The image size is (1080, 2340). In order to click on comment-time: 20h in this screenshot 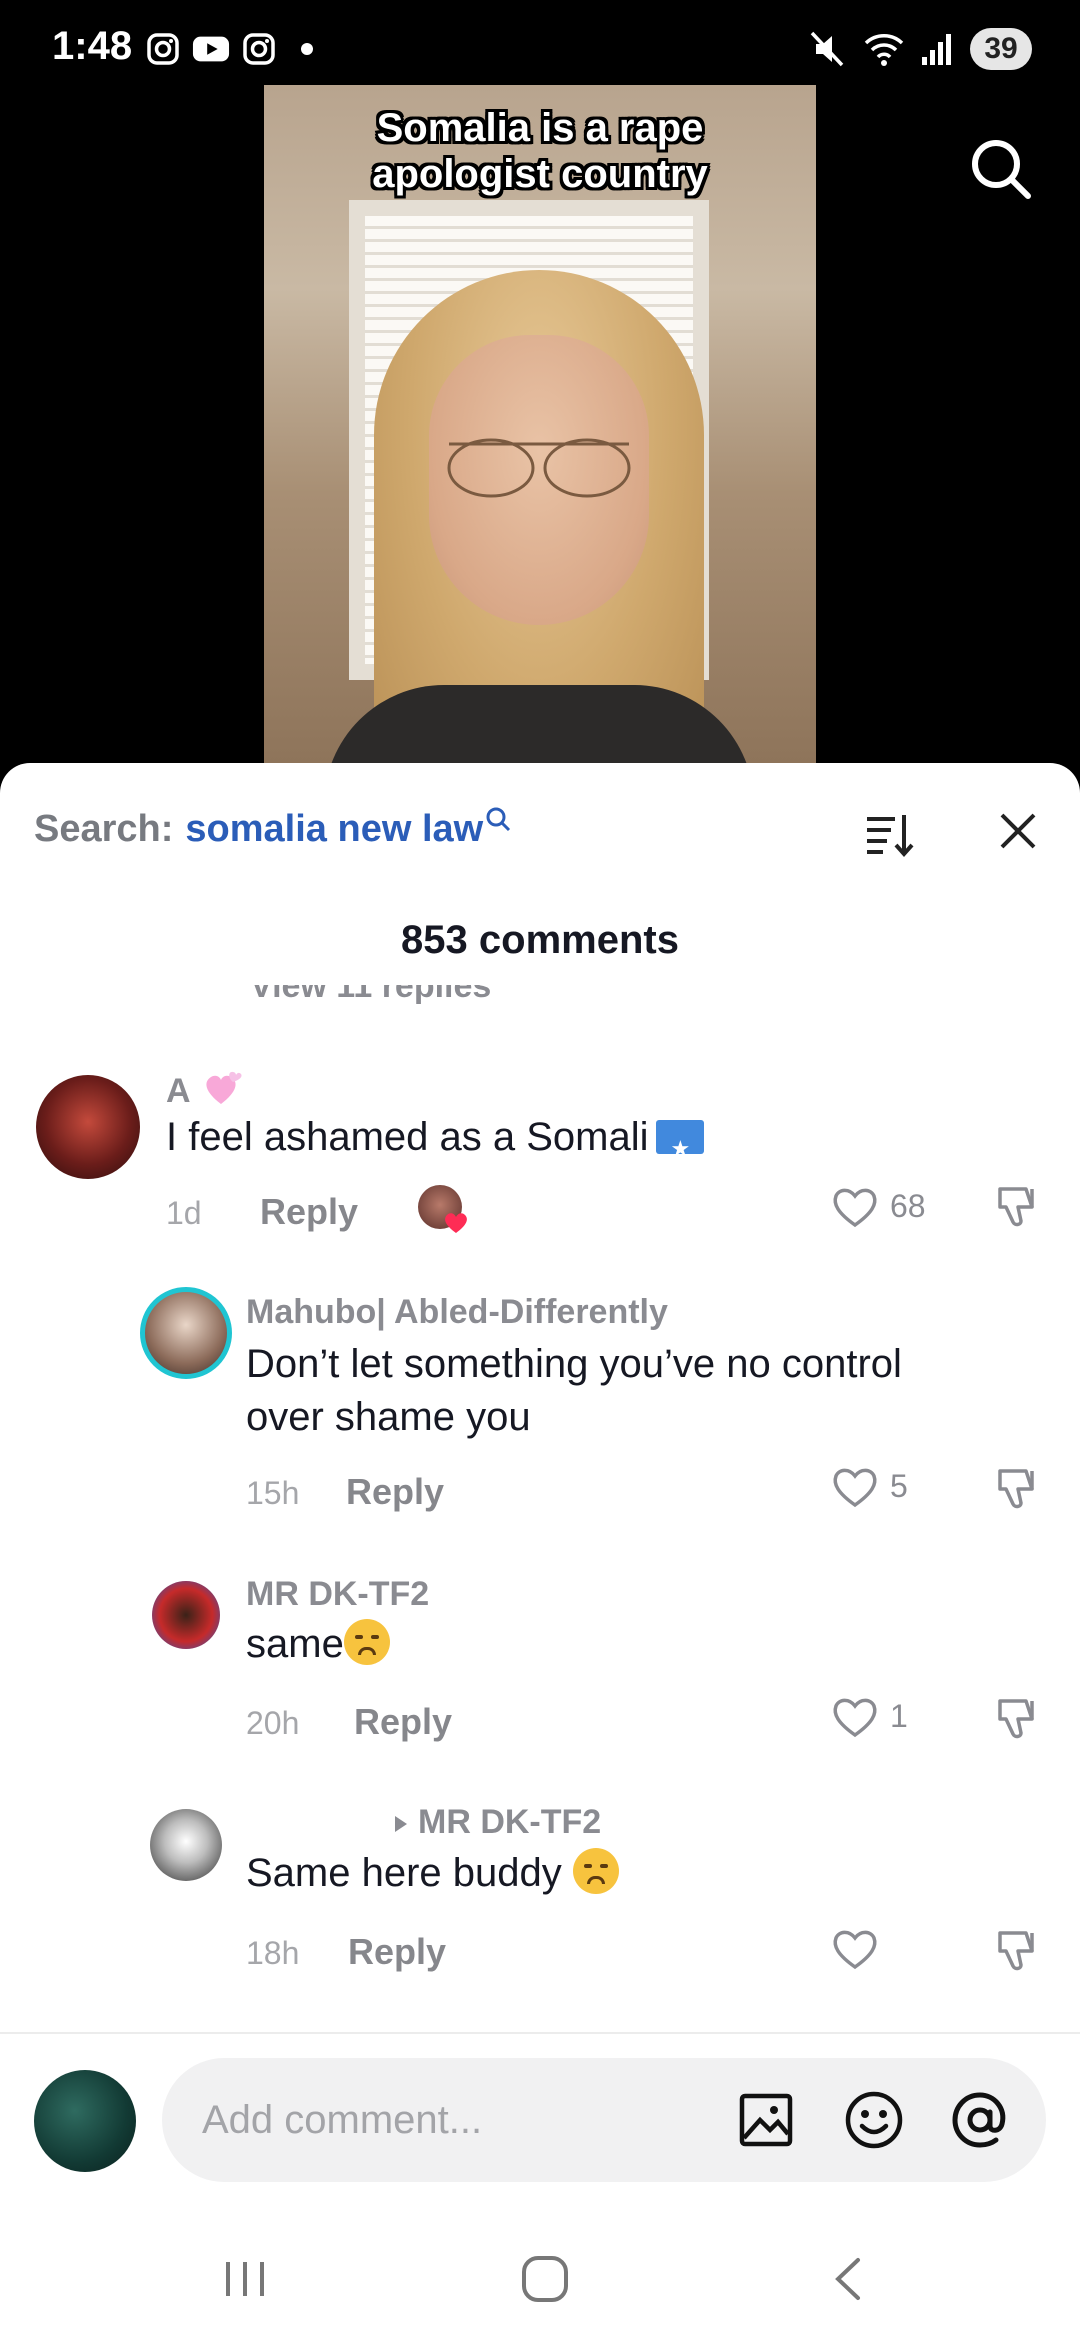, I will do `click(273, 1723)`.